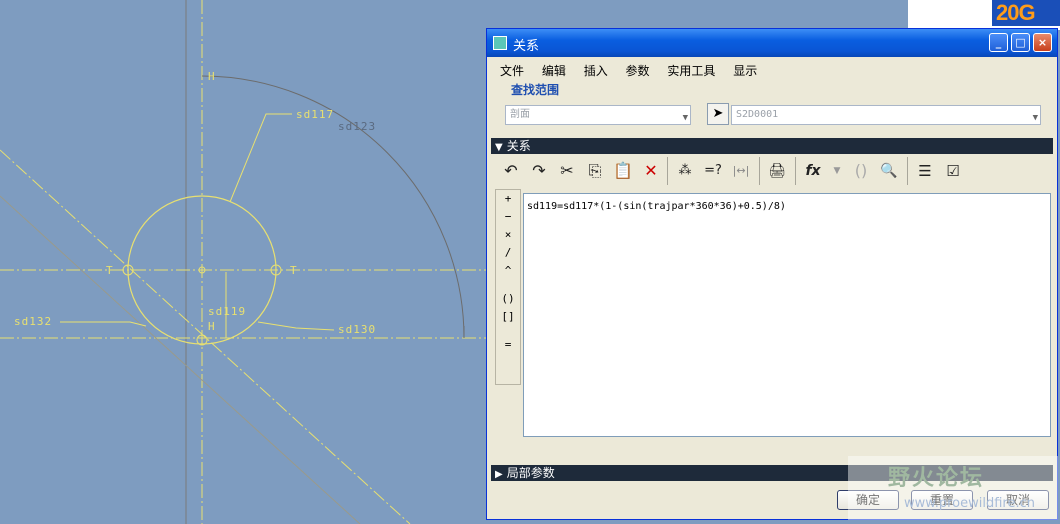  What do you see at coordinates (745, 70) in the screenshot?
I see `menu-display: 显示` at bounding box center [745, 70].